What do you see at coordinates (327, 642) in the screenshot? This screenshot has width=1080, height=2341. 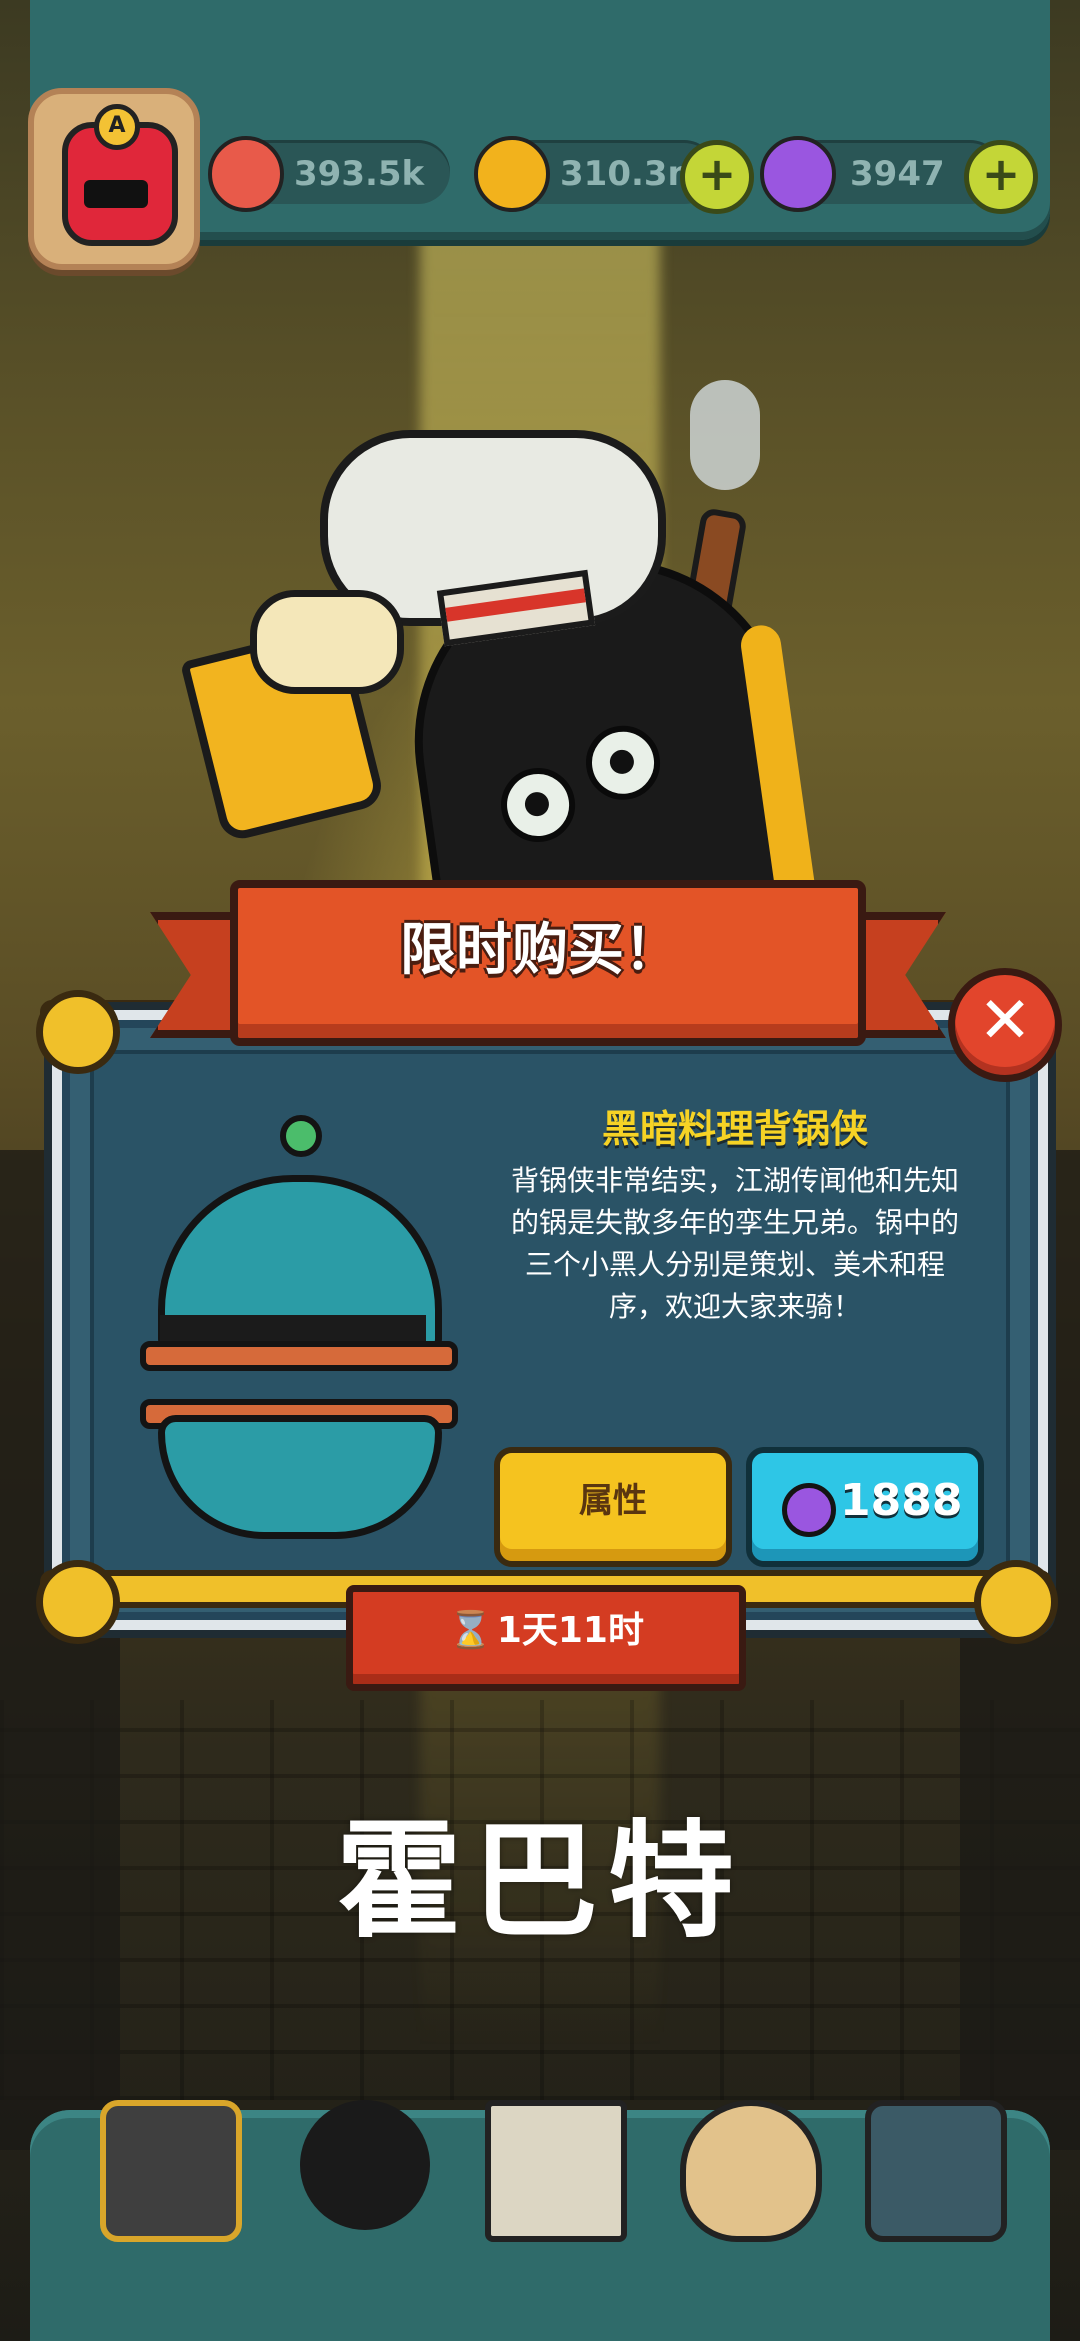 I see `beer-foam-icon` at bounding box center [327, 642].